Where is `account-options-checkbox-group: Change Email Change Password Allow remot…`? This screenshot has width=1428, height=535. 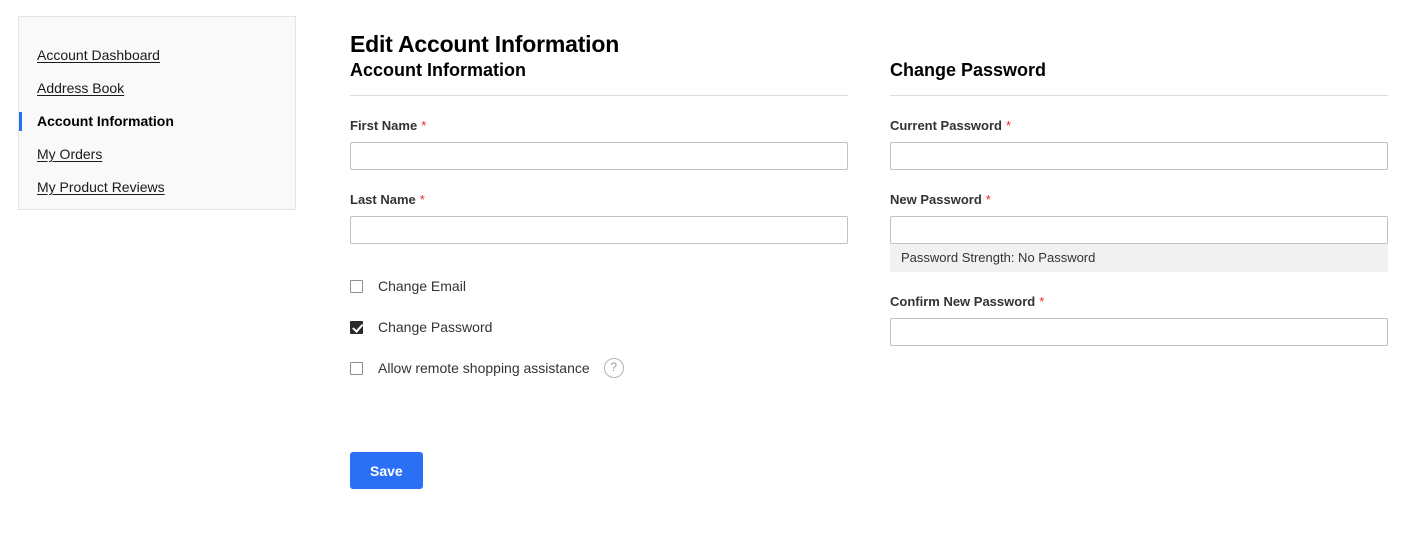
account-options-checkbox-group: Change Email Change Password Allow remot… is located at coordinates (599, 327).